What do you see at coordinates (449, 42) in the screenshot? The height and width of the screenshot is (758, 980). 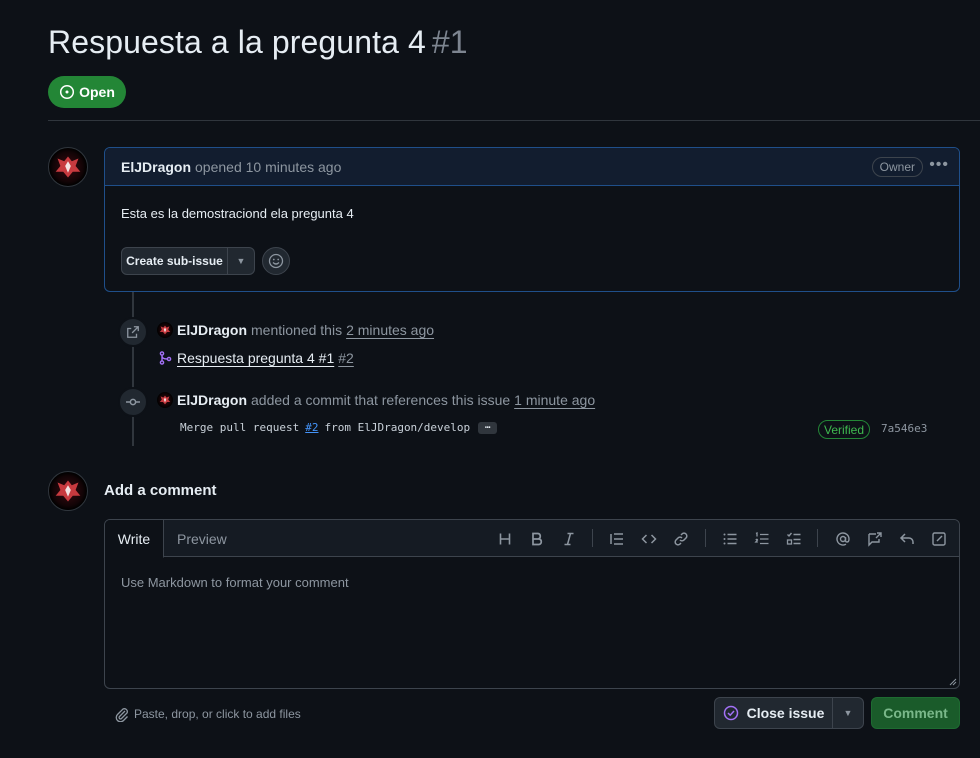 I see `issue-number: #1` at bounding box center [449, 42].